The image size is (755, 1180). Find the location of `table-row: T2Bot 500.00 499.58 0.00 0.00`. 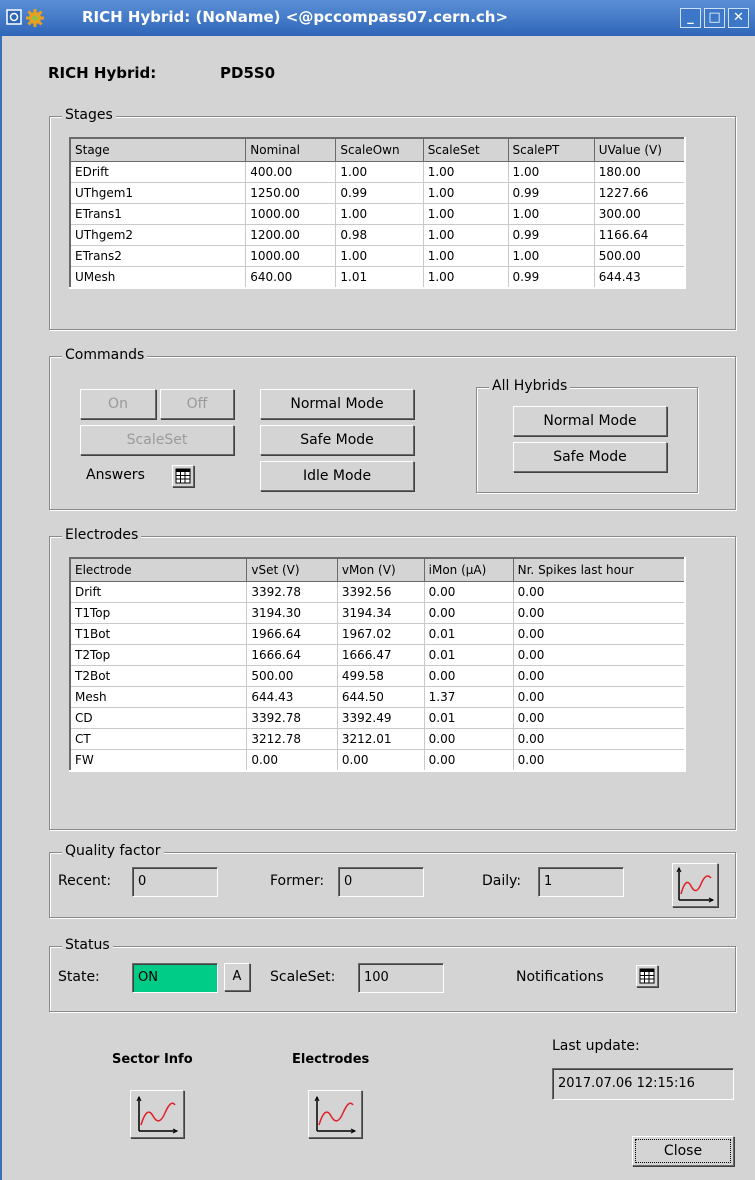

table-row: T2Bot 500.00 499.58 0.00 0.00 is located at coordinates (377, 676).